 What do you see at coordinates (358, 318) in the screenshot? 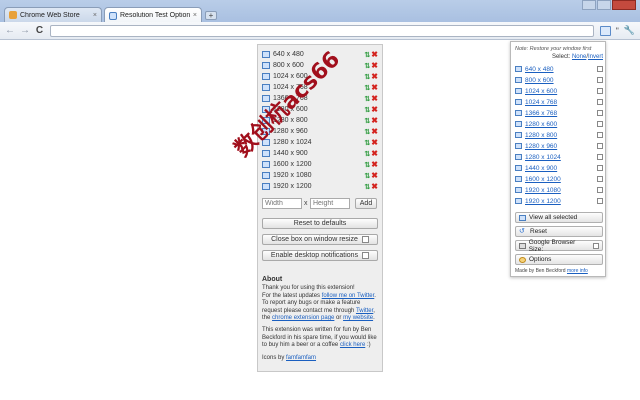
I see `website-link: my website` at bounding box center [358, 318].